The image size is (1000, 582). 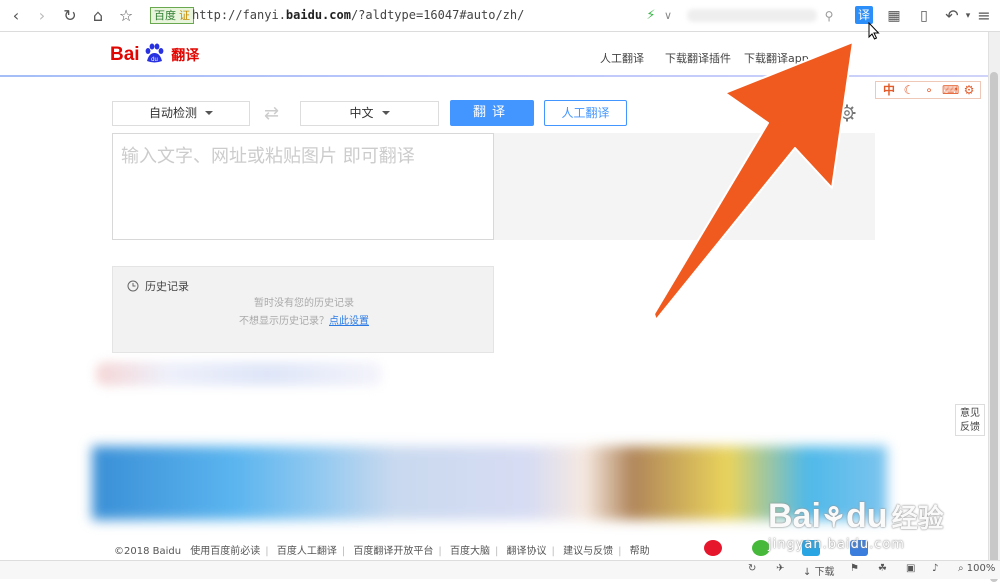 I want to click on tools-bar: 中 ☾ ∘ ⌨ ⚙, so click(x=928, y=90).